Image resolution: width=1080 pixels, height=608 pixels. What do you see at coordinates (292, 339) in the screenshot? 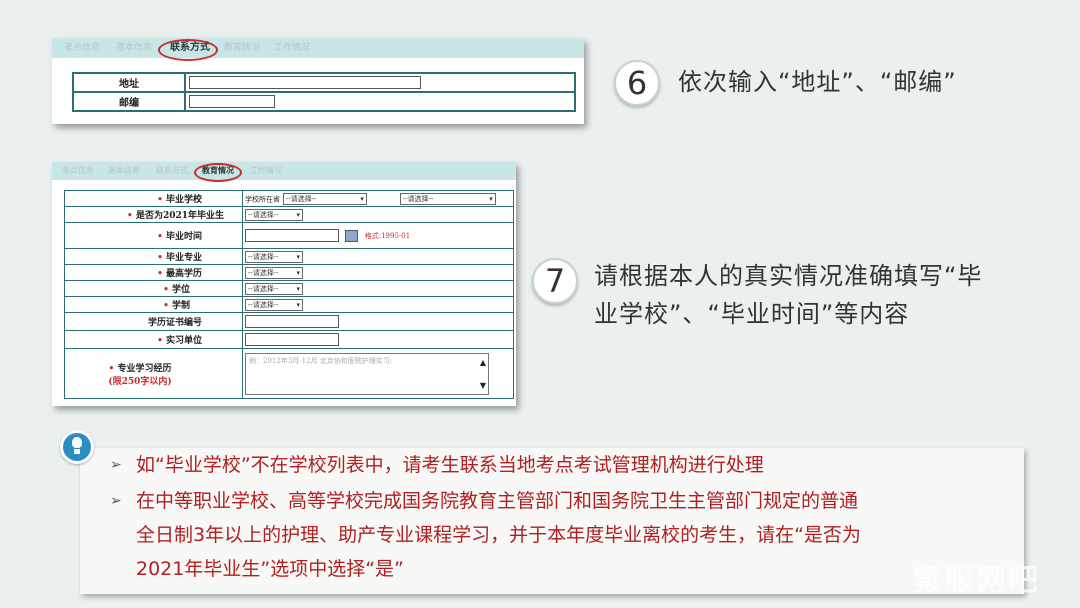
I see `internship-input` at bounding box center [292, 339].